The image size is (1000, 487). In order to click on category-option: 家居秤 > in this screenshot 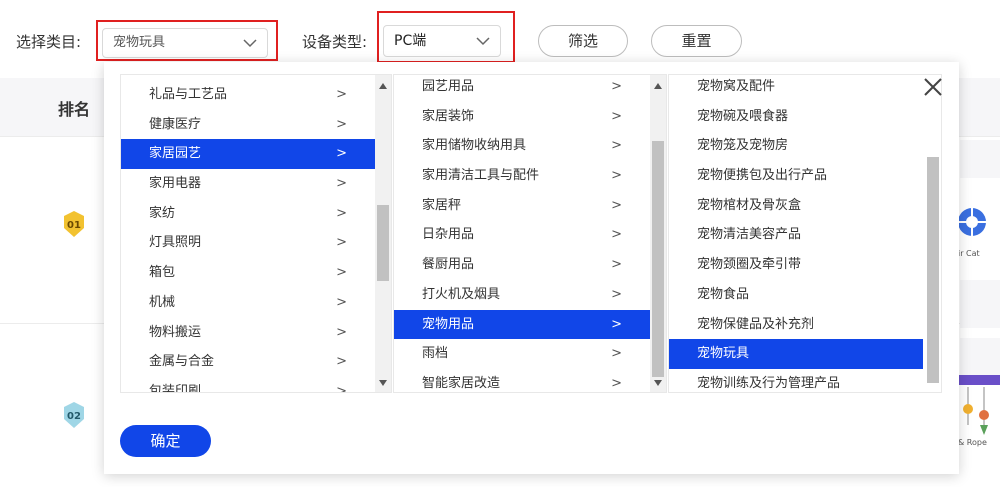, I will do `click(522, 206)`.